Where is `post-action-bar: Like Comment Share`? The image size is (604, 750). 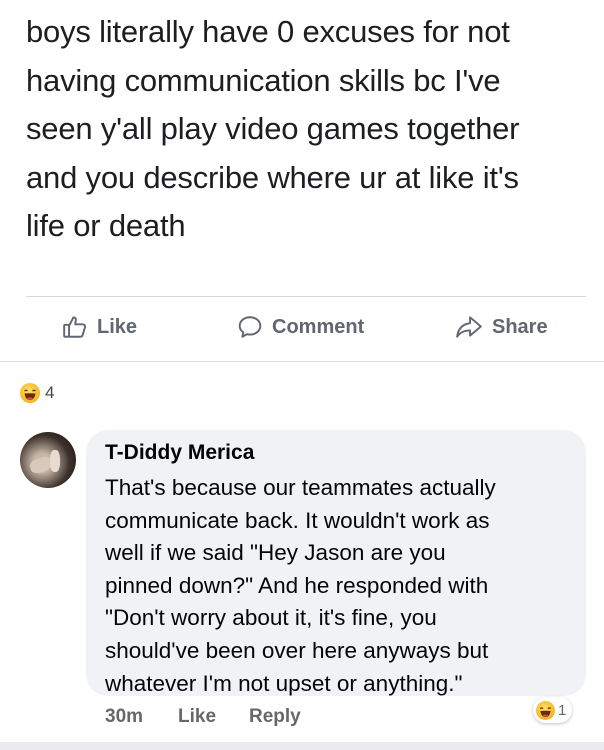 post-action-bar: Like Comment Share is located at coordinates (302, 331).